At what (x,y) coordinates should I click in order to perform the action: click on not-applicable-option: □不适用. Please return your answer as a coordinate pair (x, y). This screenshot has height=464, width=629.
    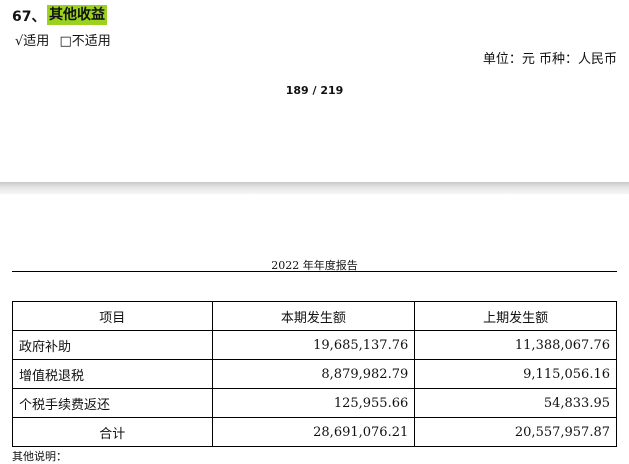
    Looking at the image, I should click on (85, 41).